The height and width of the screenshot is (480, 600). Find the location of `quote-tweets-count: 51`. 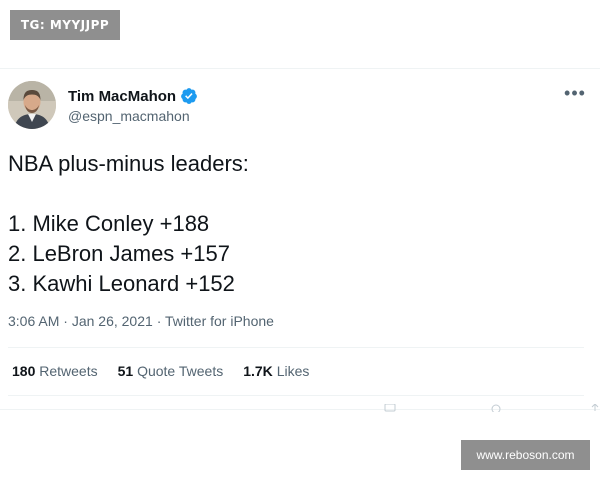

quote-tweets-count: 51 is located at coordinates (125, 371).